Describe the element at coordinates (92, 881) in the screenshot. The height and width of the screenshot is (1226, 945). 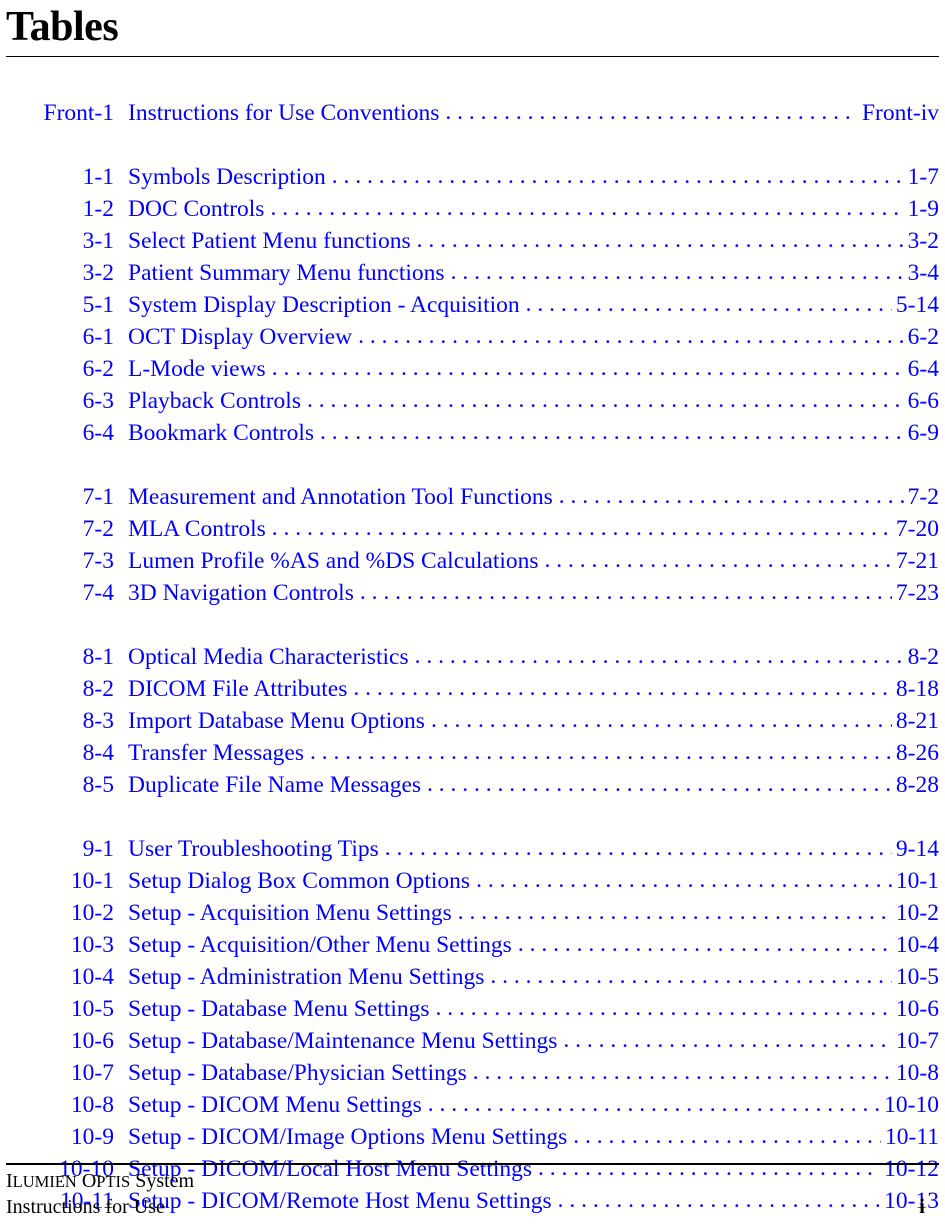
I see `toc-entry-number: 10-1` at that location.